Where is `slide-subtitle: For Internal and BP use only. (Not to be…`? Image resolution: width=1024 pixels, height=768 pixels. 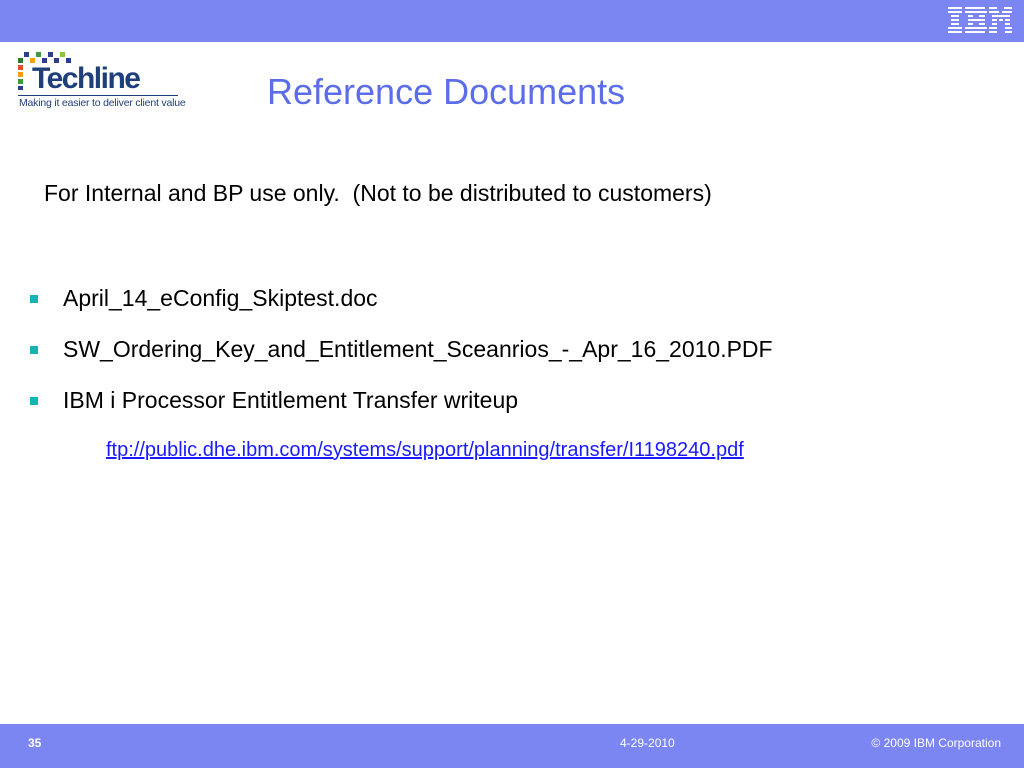 slide-subtitle: For Internal and BP use only. (Not to be… is located at coordinates (378, 193).